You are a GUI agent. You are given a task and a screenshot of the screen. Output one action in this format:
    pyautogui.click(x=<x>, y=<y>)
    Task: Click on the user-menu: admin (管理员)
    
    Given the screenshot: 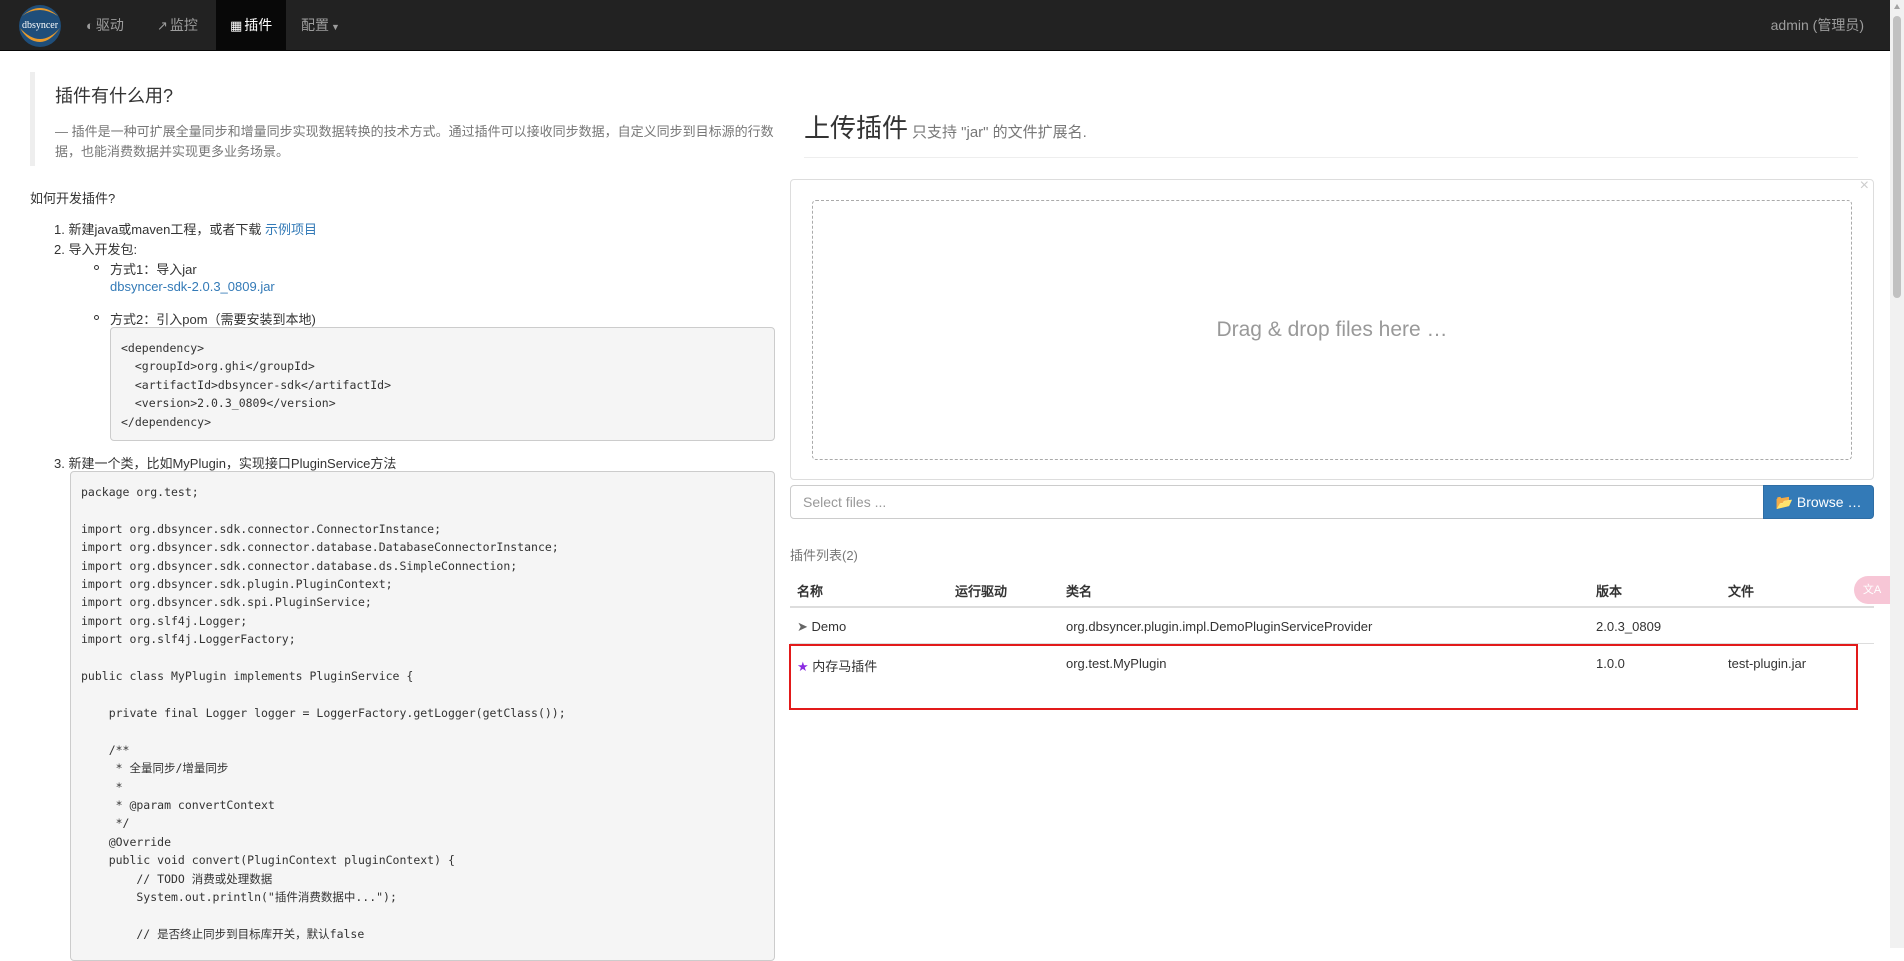 What is the action you would take?
    pyautogui.click(x=1817, y=25)
    